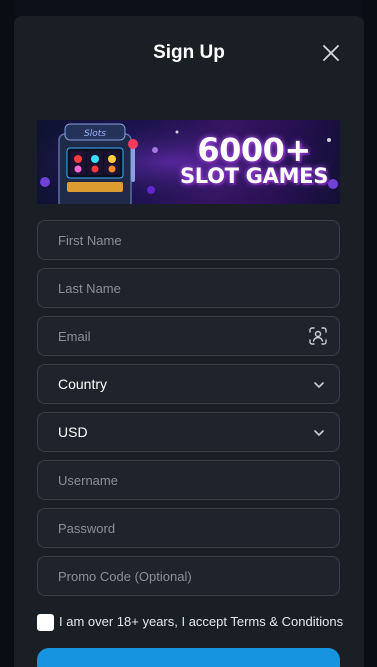 The image size is (377, 667). What do you see at coordinates (7, 333) in the screenshot?
I see `backdrop-left` at bounding box center [7, 333].